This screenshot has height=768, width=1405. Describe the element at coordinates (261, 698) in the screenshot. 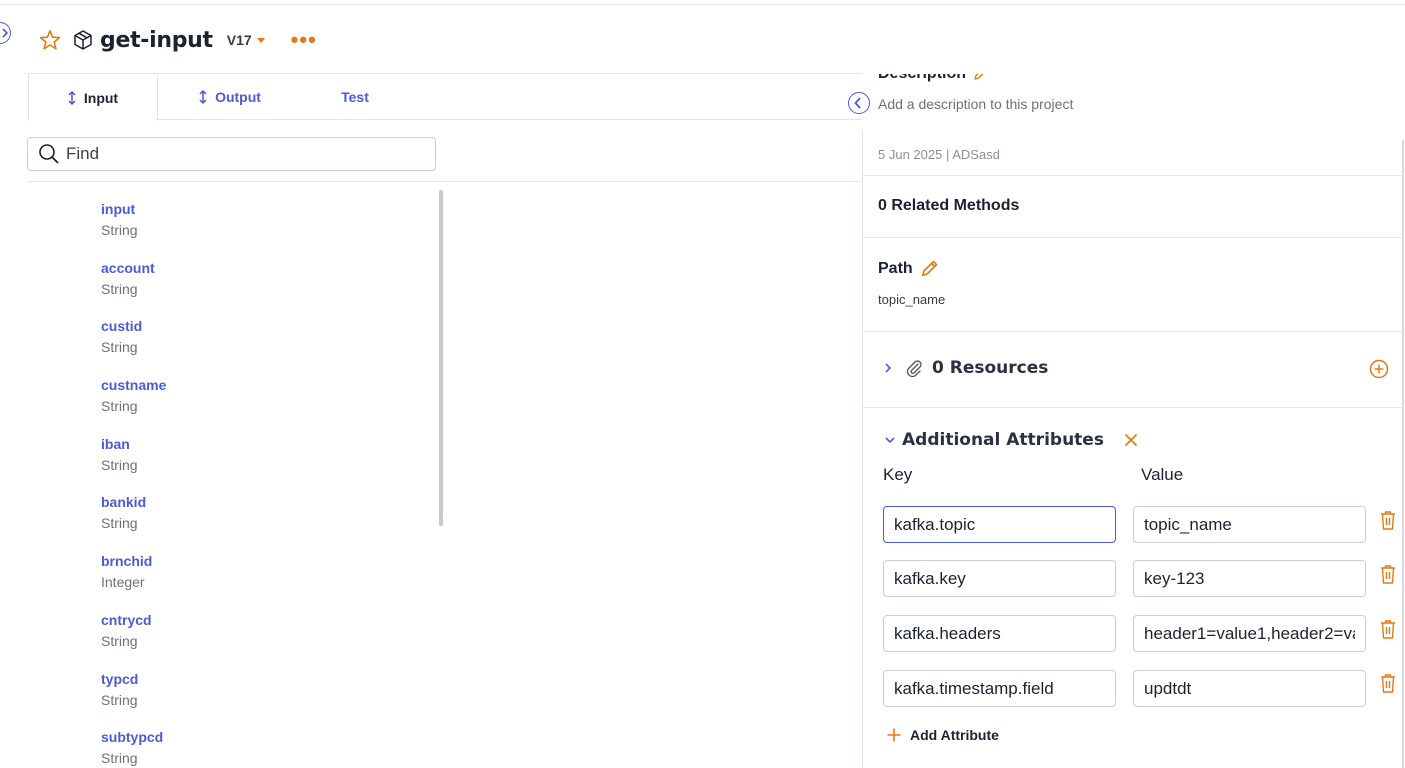

I see `list-item: typcd String` at that location.